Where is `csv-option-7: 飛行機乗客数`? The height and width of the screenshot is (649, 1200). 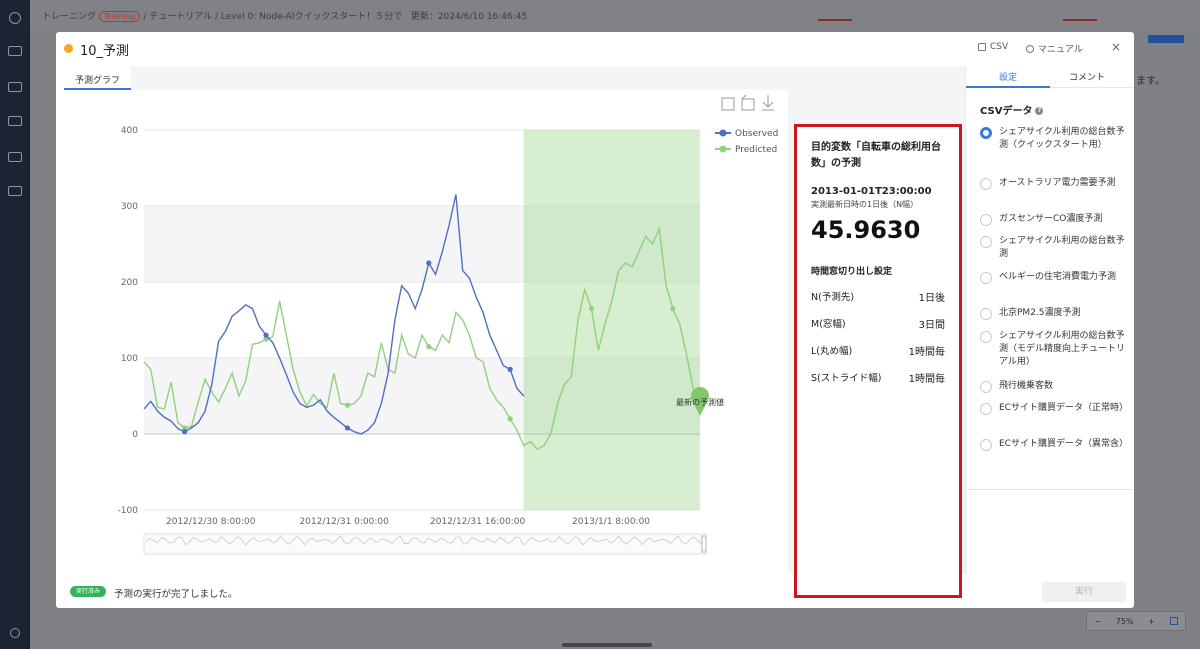
csv-option-7: 飛行機乗客数 is located at coordinates (1055, 386).